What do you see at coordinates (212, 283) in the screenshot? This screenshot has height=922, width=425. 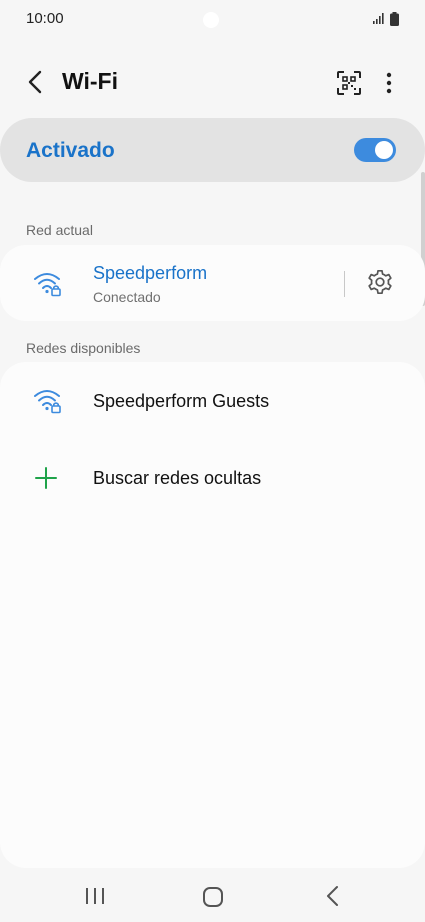 I see `current-network-card: Speedperform Conectado` at bounding box center [212, 283].